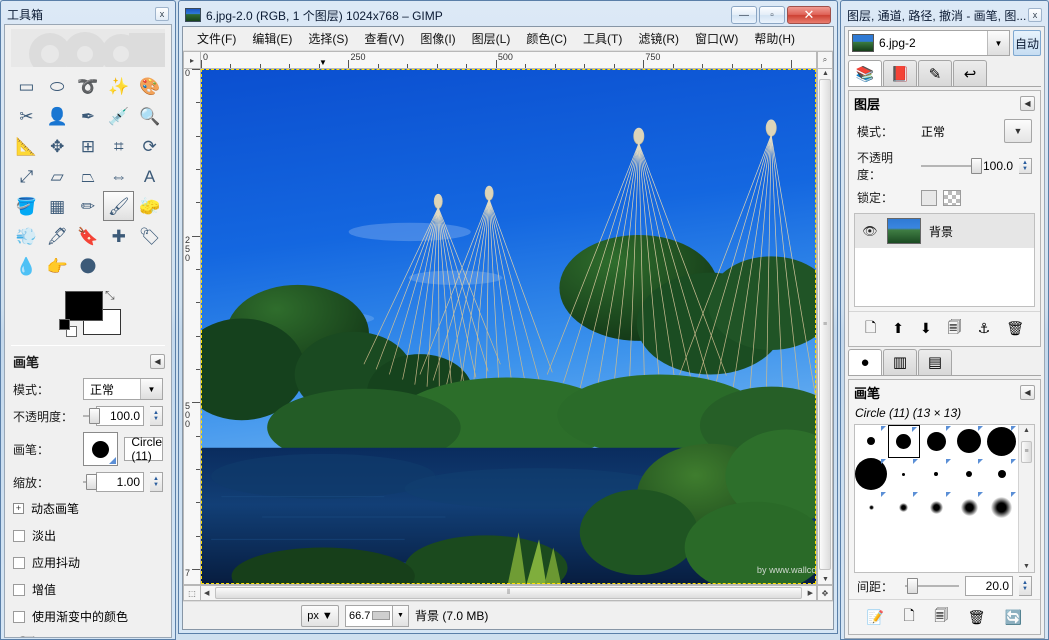  What do you see at coordinates (143, 449) in the screenshot?
I see `tool-brush-value: Circle (11)` at bounding box center [143, 449].